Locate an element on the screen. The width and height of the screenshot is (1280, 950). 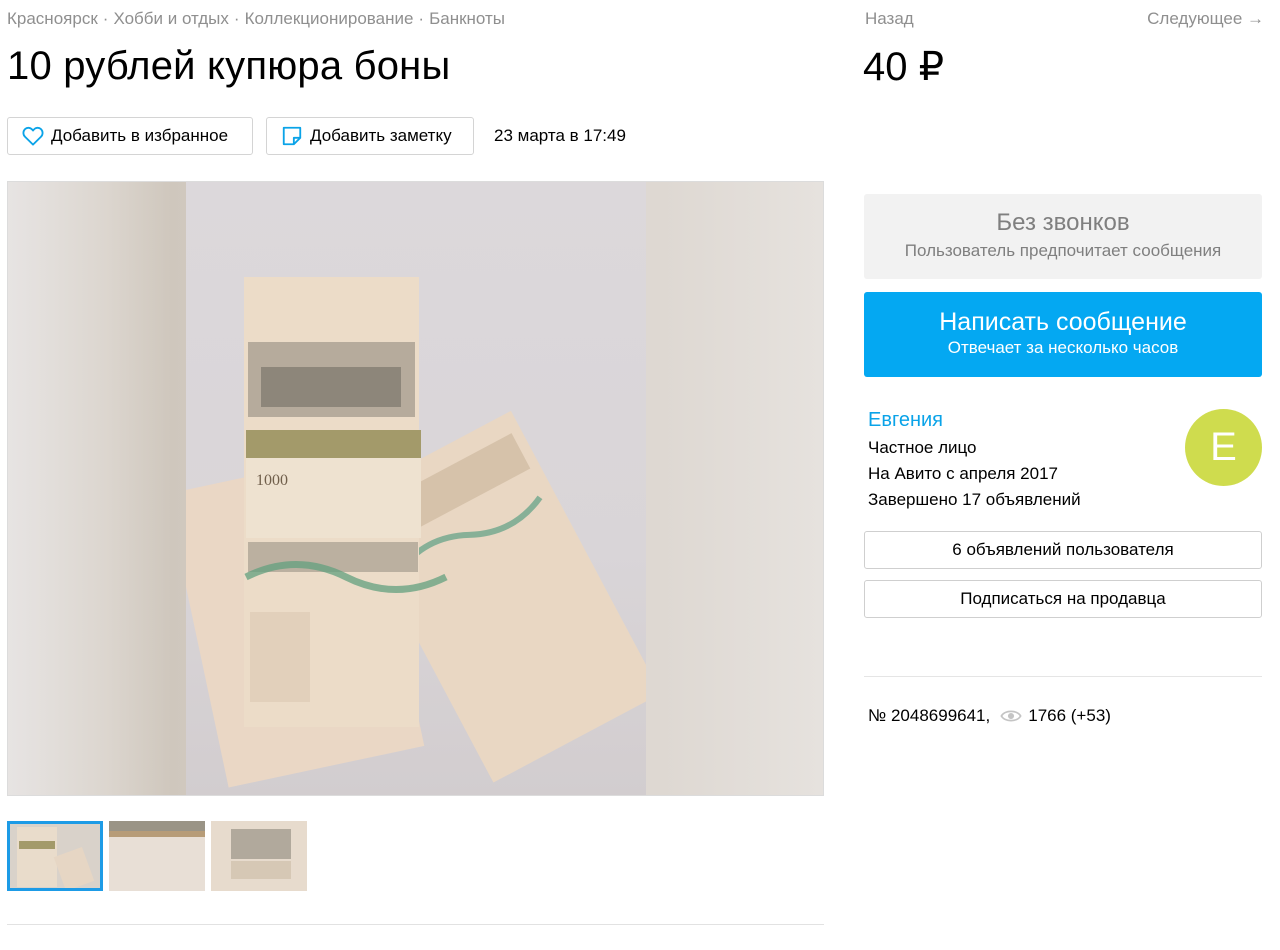
wrapper-text: 1000 is located at coordinates (272, 480).